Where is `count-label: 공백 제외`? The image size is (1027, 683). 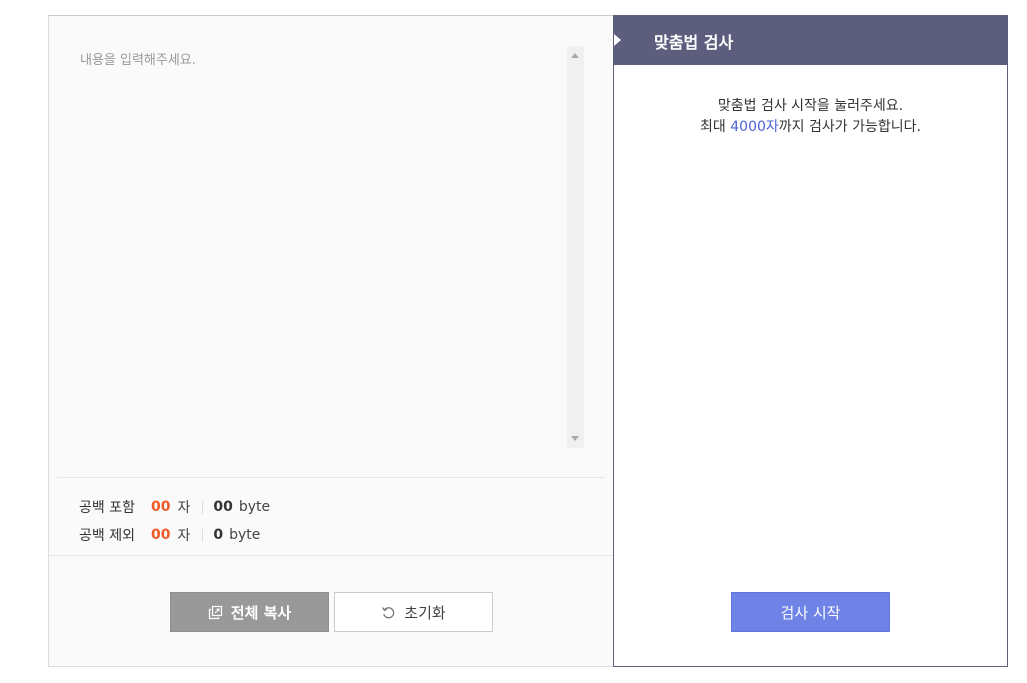 count-label: 공백 제외 is located at coordinates (107, 536).